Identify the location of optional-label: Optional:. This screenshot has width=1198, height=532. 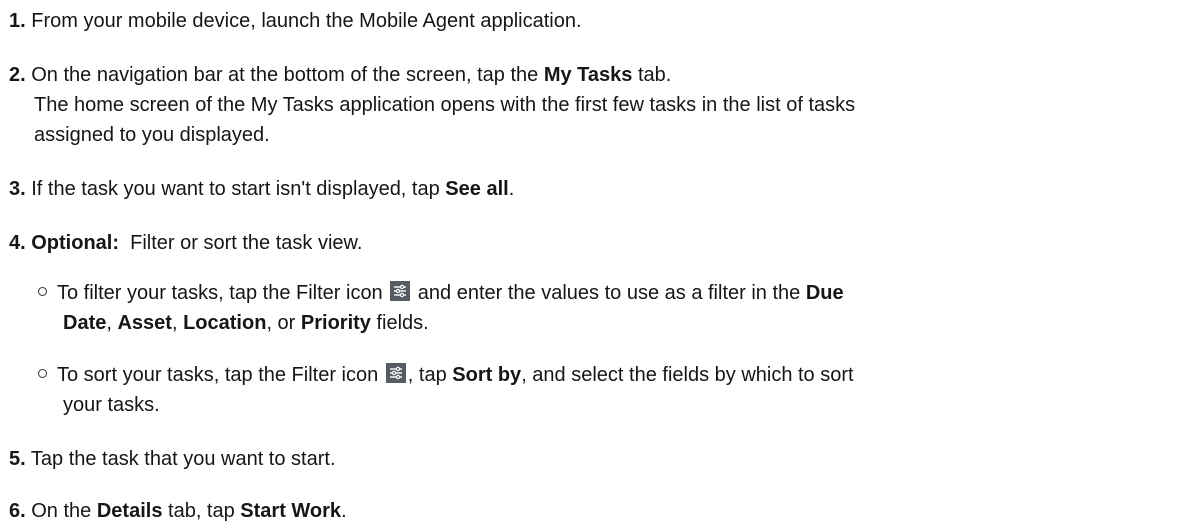
(75, 243).